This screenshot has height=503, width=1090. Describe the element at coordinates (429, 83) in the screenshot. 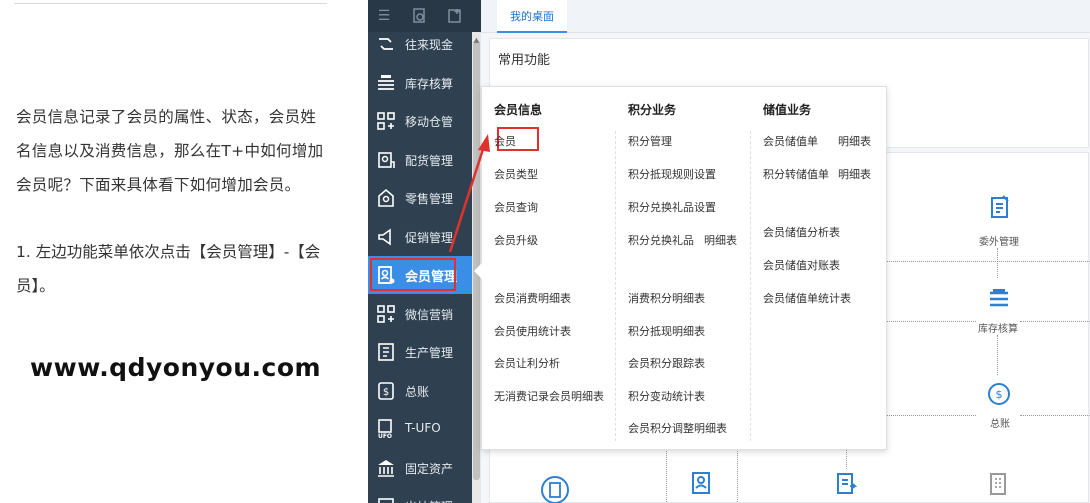

I see `sidebar-item-label: 库存核算` at that location.